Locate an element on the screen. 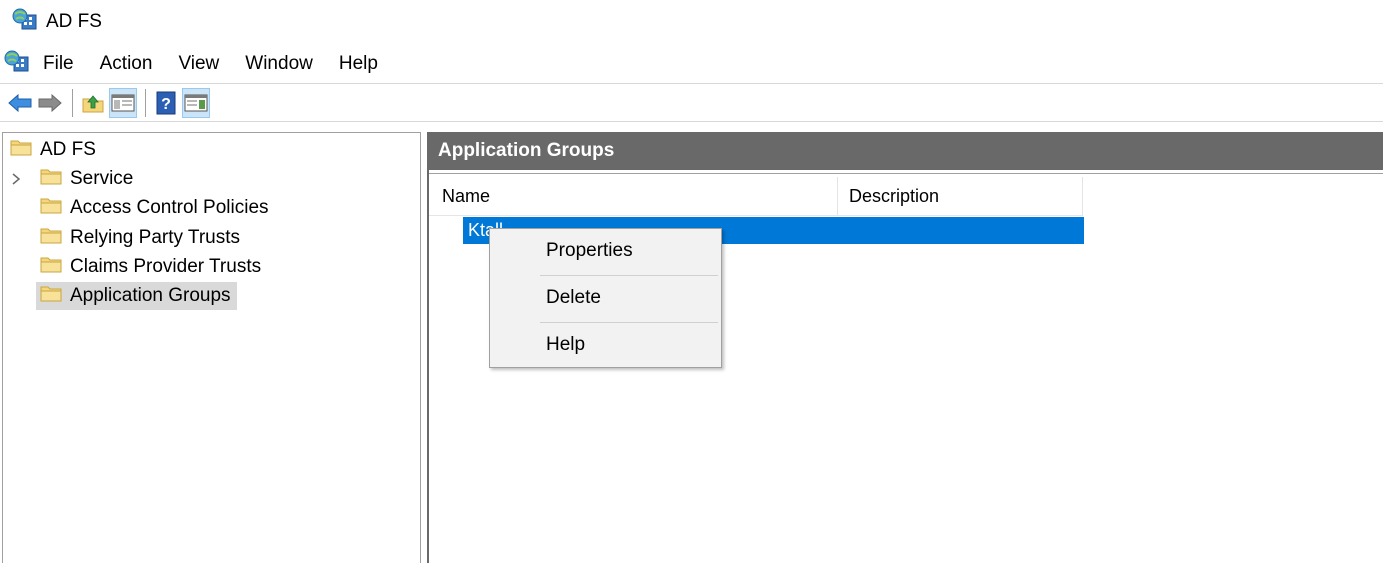 The image size is (1383, 563). context-menu-delete: Delete is located at coordinates (605, 298).